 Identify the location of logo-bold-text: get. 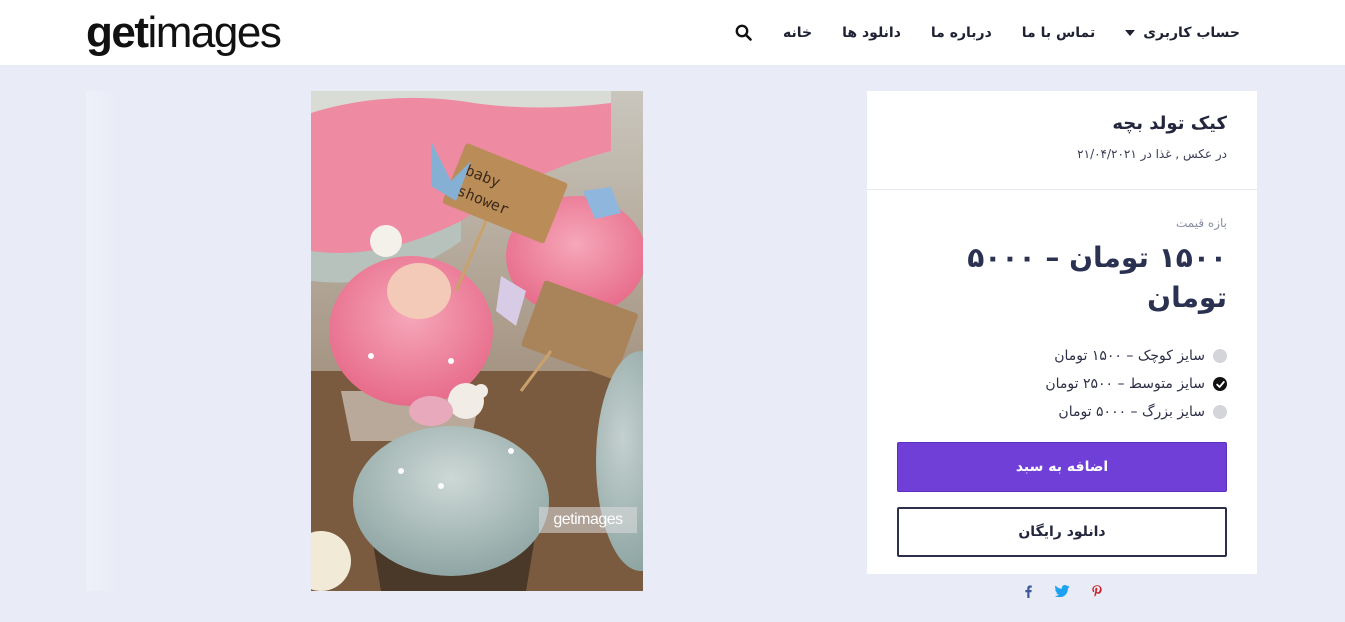
(117, 32).